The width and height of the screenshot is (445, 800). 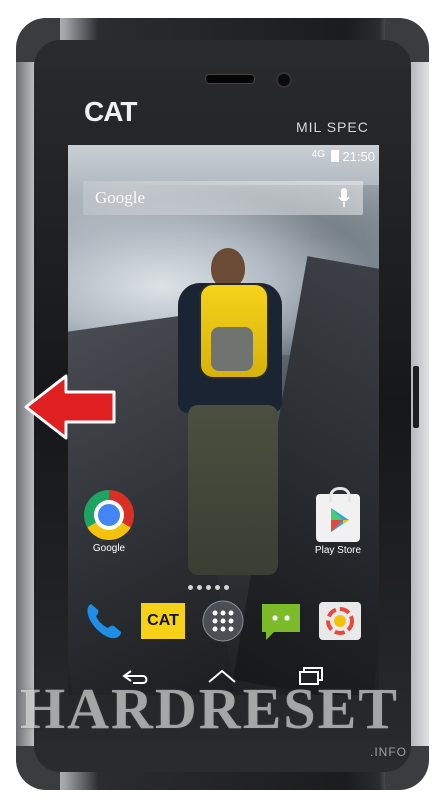 What do you see at coordinates (110, 111) in the screenshot?
I see `brand-logo: CAT` at bounding box center [110, 111].